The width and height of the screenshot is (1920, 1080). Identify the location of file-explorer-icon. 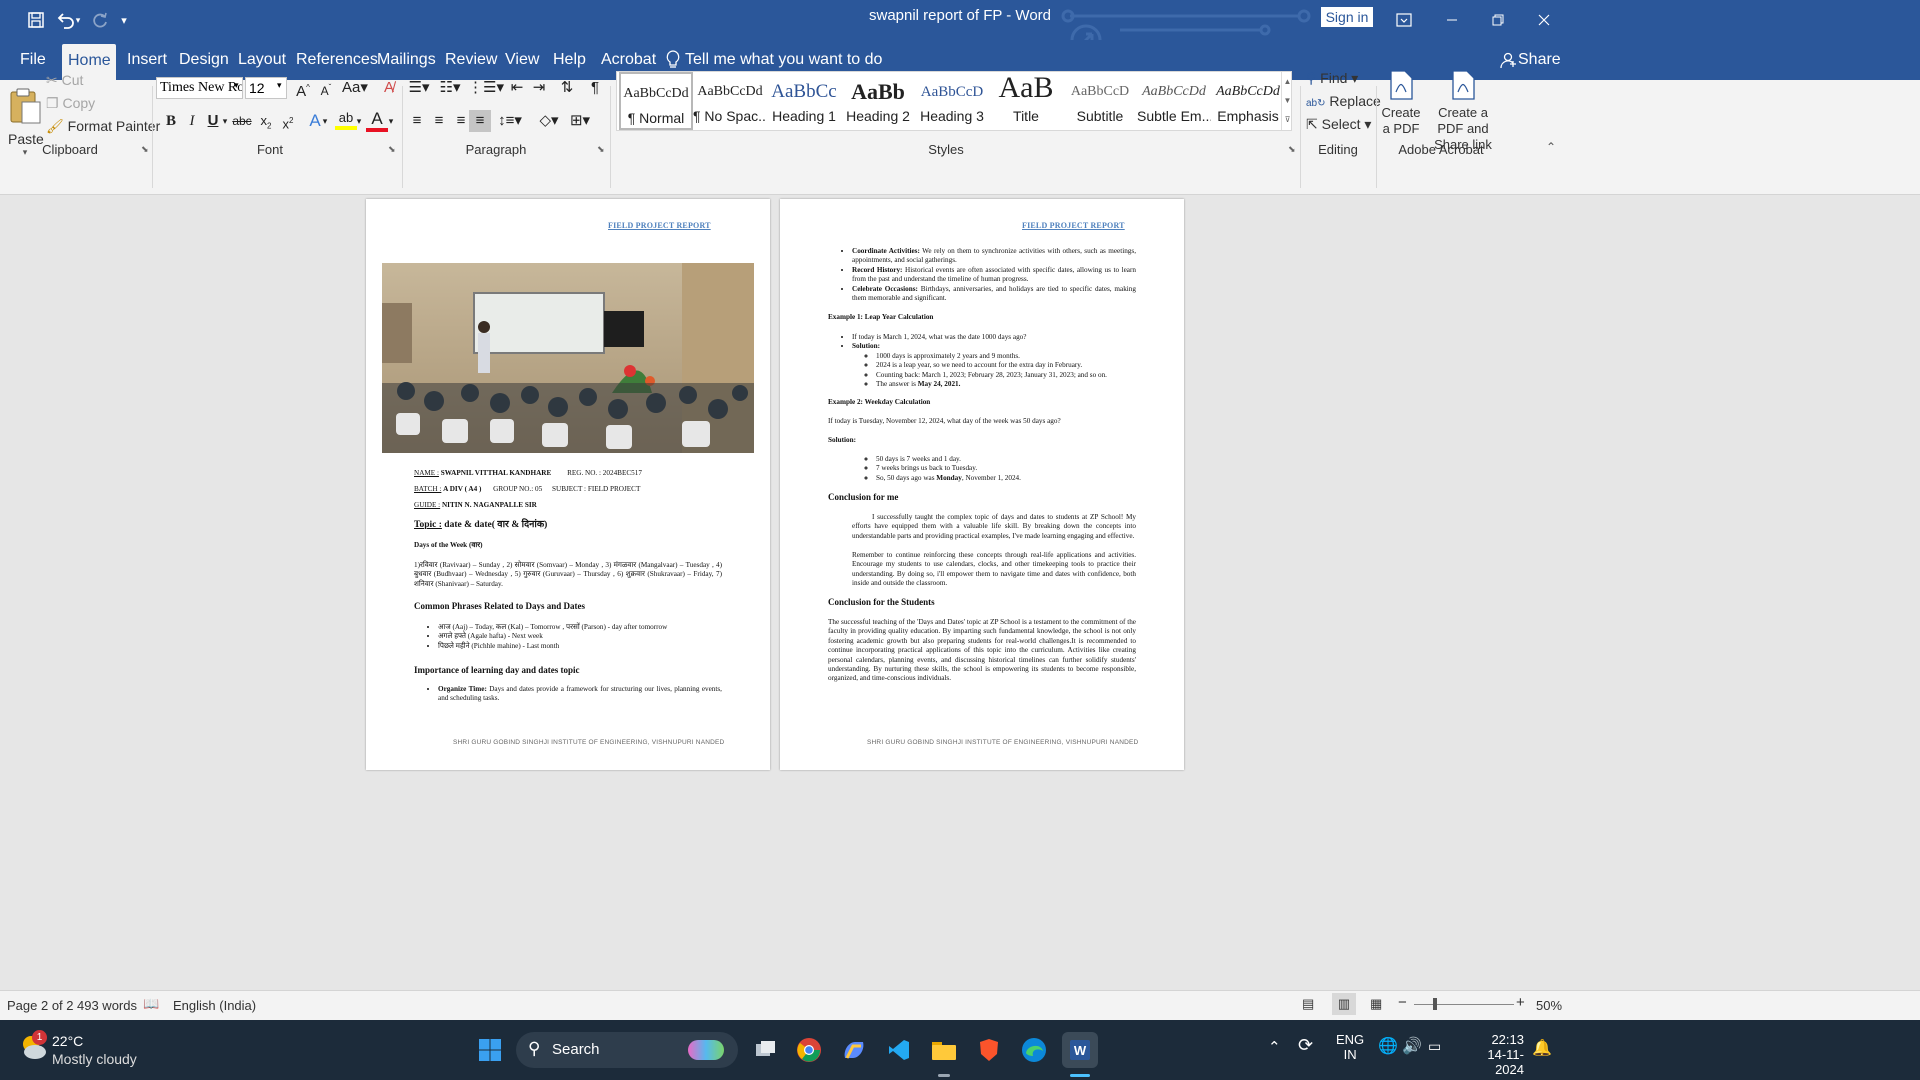
(944, 1050).